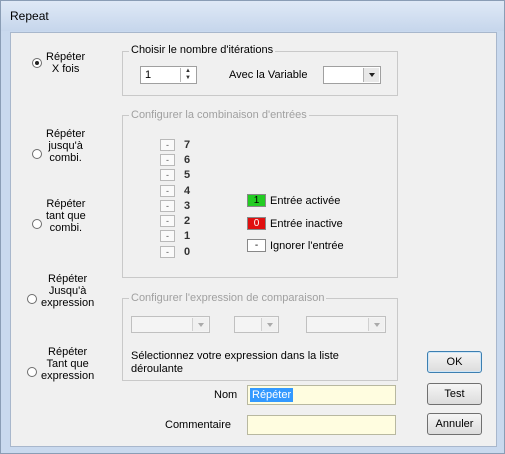 This screenshot has width=505, height=454. What do you see at coordinates (454, 394) in the screenshot?
I see `test-button: Test` at bounding box center [454, 394].